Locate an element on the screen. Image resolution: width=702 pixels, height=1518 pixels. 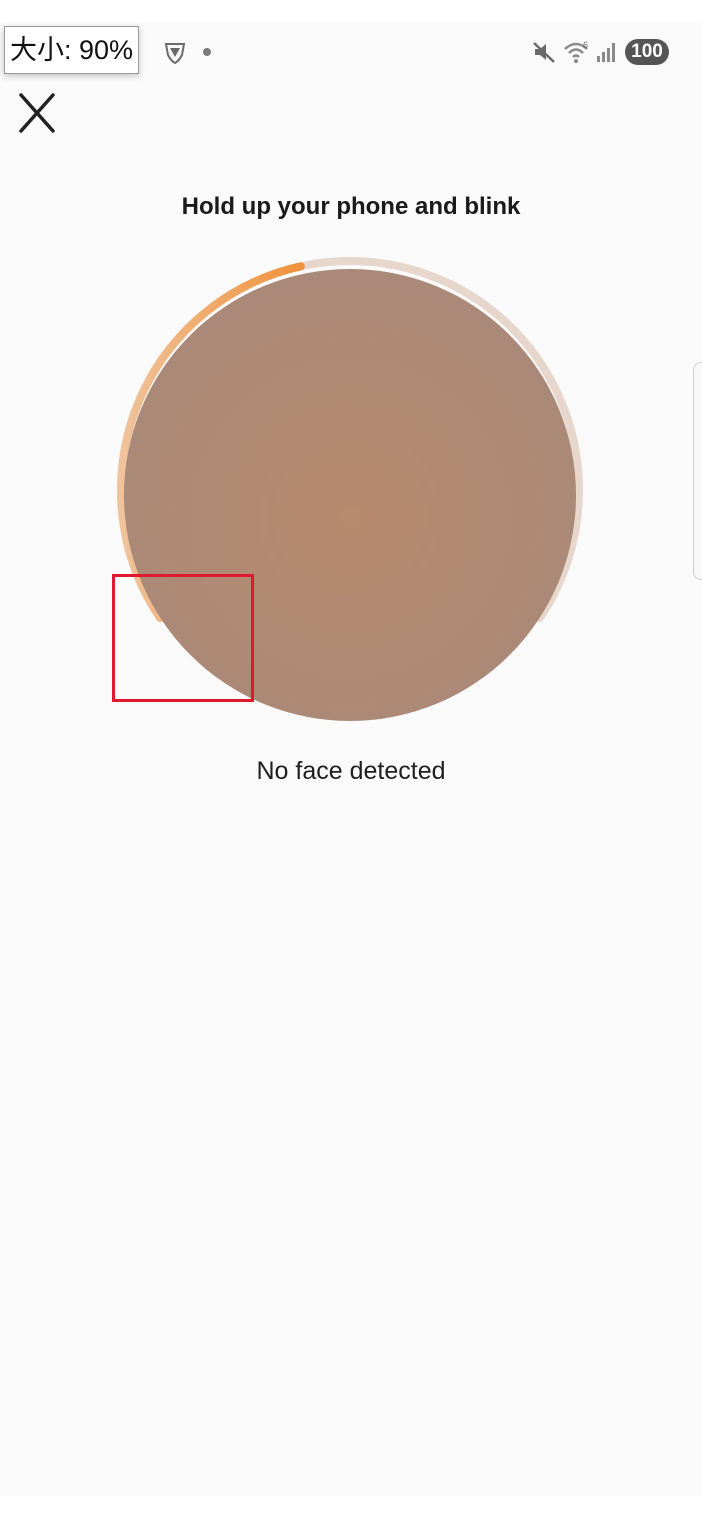
size-indicator: 大小: 90% is located at coordinates (72, 50).